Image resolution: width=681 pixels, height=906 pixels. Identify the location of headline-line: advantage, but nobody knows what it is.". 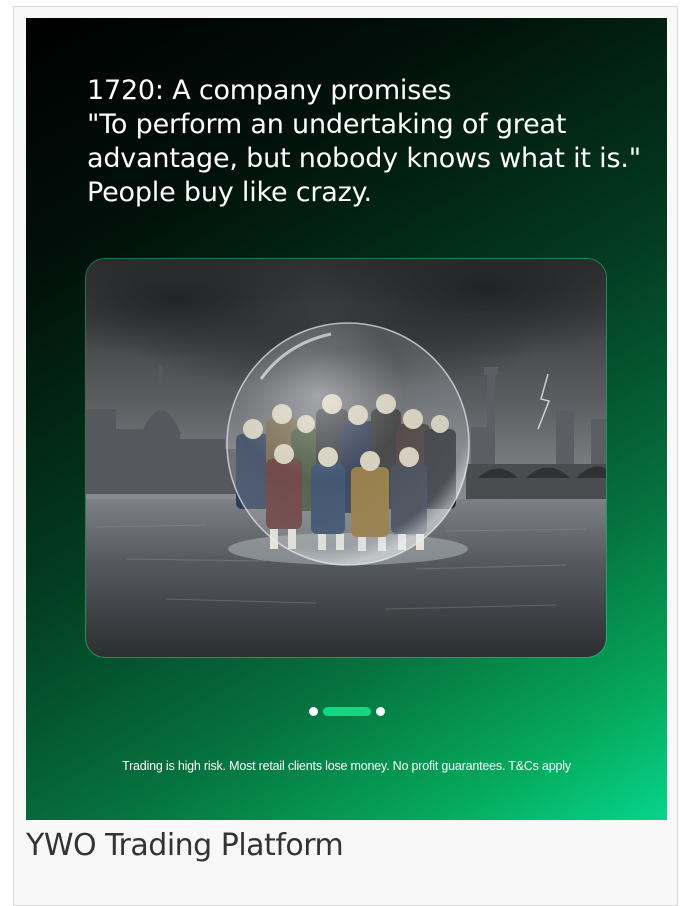
(364, 158).